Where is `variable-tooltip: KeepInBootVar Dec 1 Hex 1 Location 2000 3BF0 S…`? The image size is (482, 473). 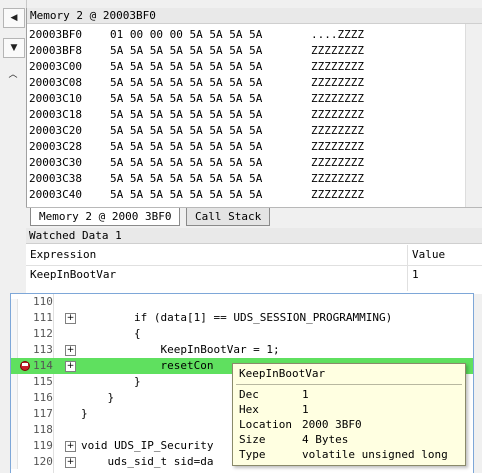 variable-tooltip: KeepInBootVar Dec 1 Hex 1 Location 2000 3BF0 S… is located at coordinates (349, 414).